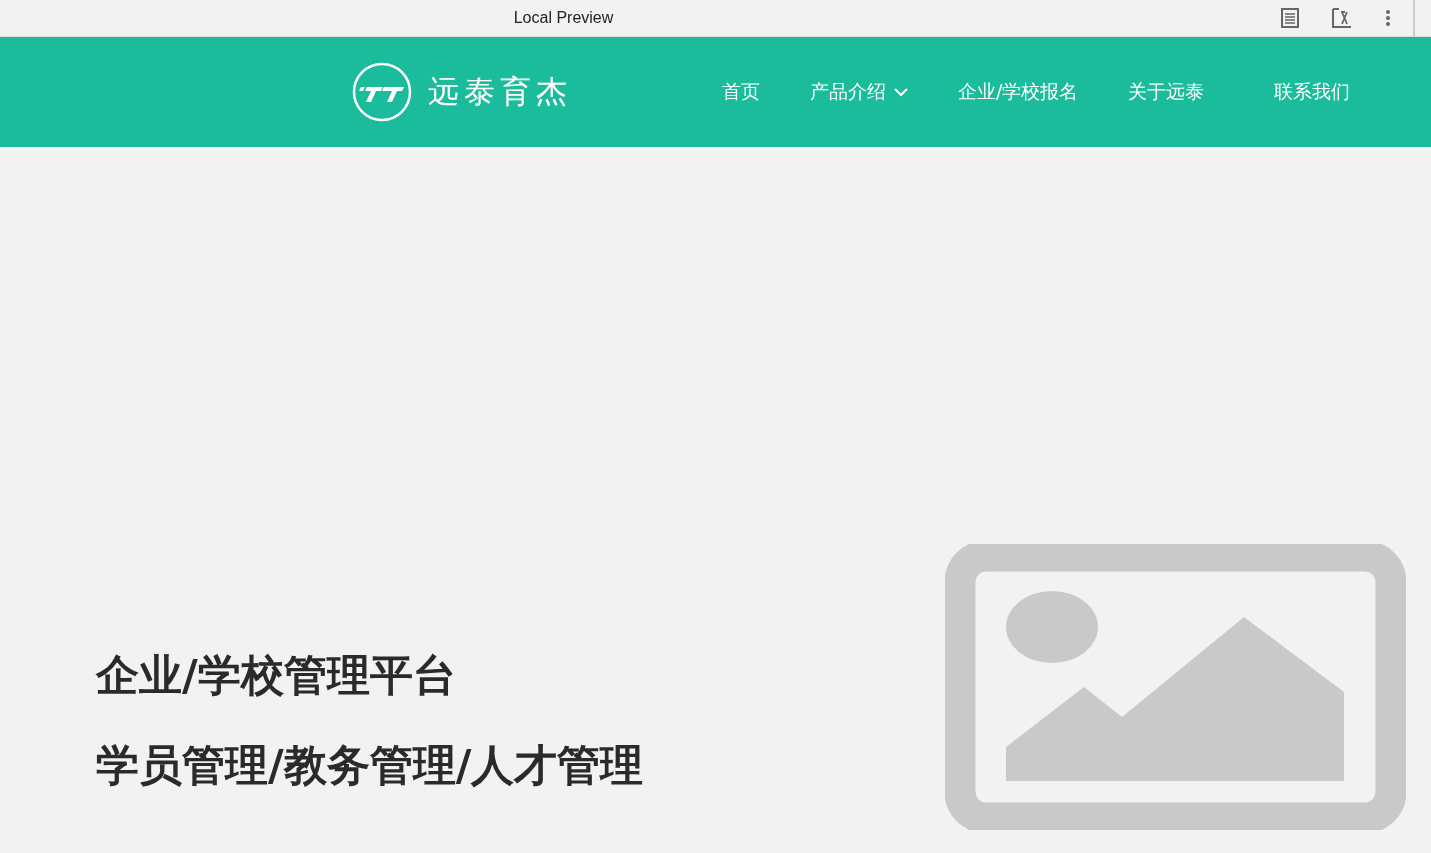 This screenshot has height=853, width=1431. Describe the element at coordinates (859, 92) in the screenshot. I see `nav-link: 产品介绍` at that location.